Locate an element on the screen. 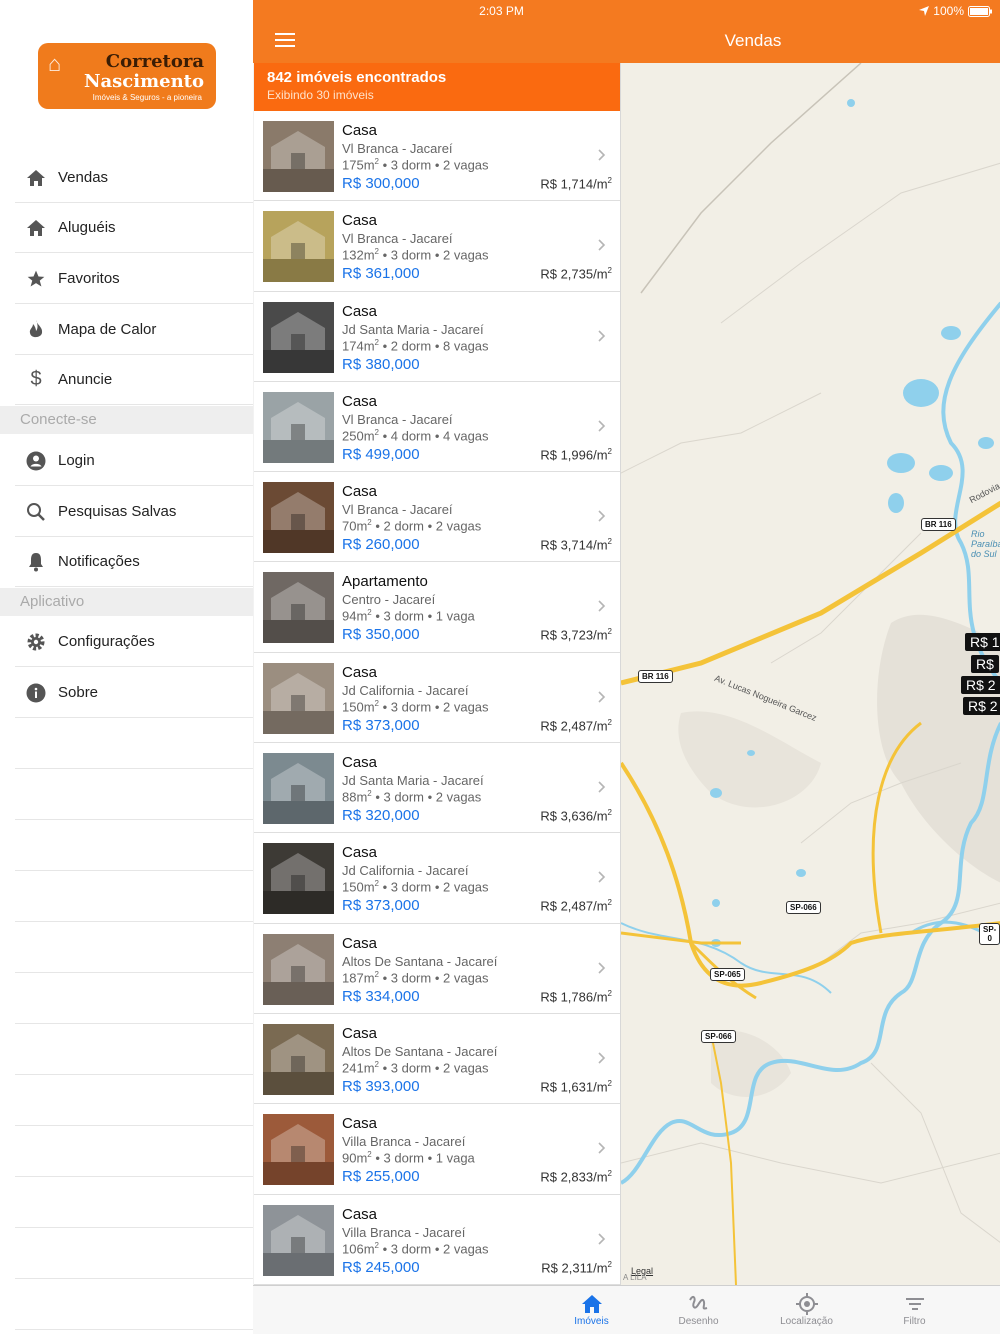  listing-details: • 3 dorm • 1 vaga is located at coordinates (423, 1158).